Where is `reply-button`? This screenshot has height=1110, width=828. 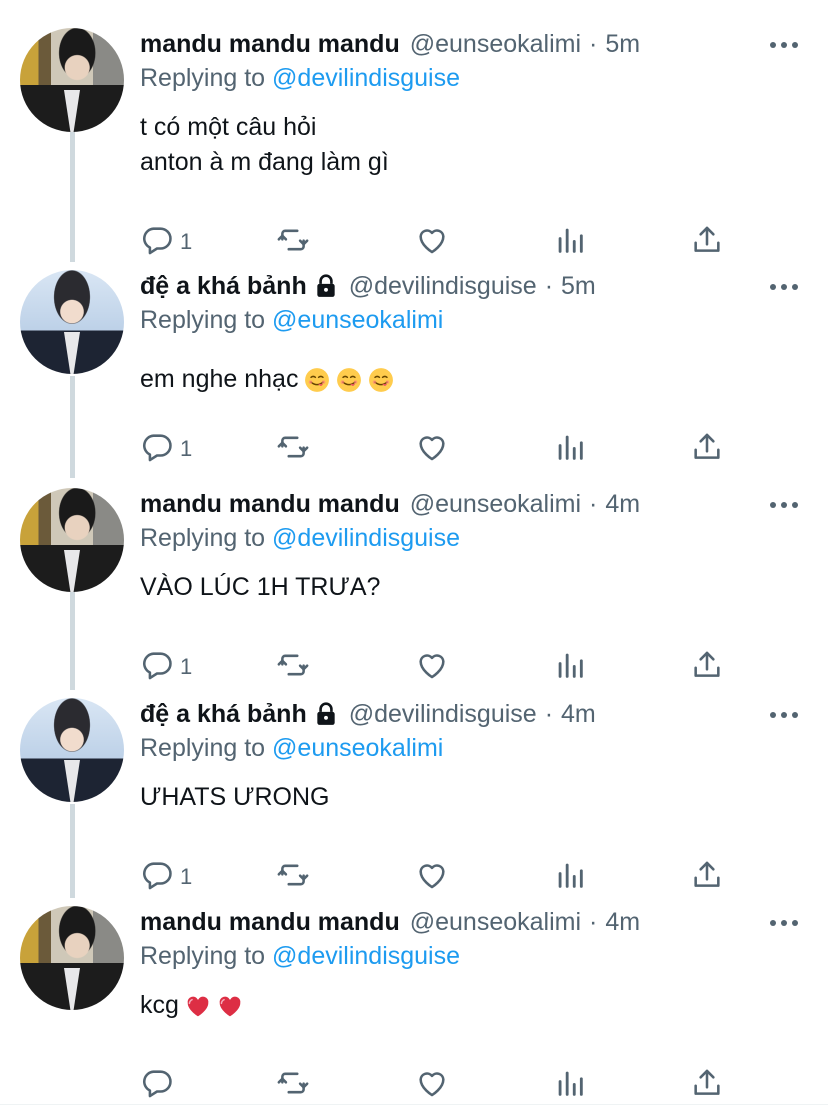 reply-button is located at coordinates (157, 1085).